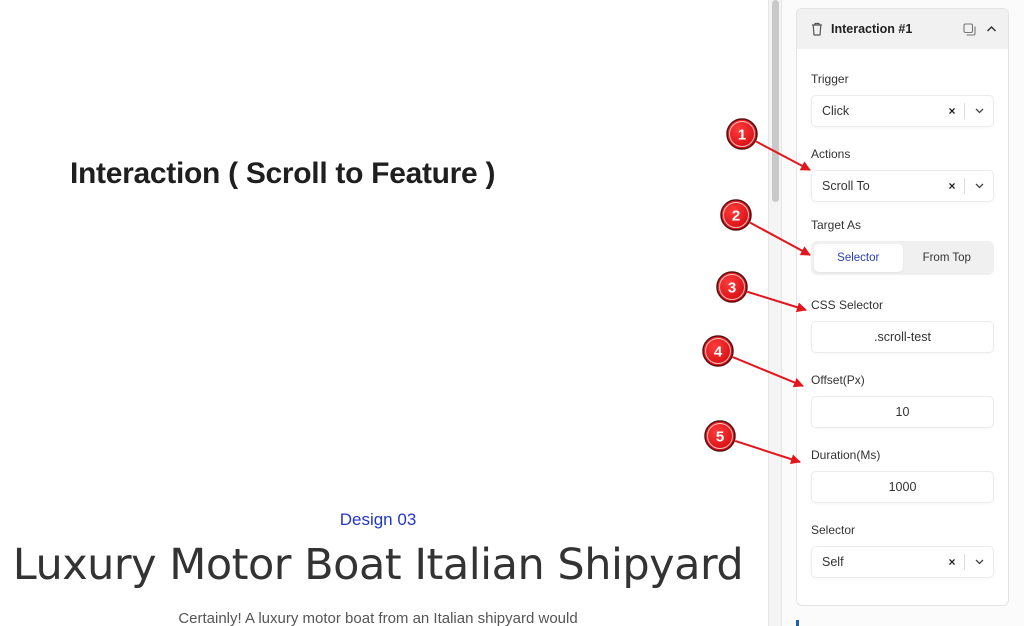 The image size is (1024, 626). Describe the element at coordinates (902, 412) in the screenshot. I see `offset-input: 10` at that location.